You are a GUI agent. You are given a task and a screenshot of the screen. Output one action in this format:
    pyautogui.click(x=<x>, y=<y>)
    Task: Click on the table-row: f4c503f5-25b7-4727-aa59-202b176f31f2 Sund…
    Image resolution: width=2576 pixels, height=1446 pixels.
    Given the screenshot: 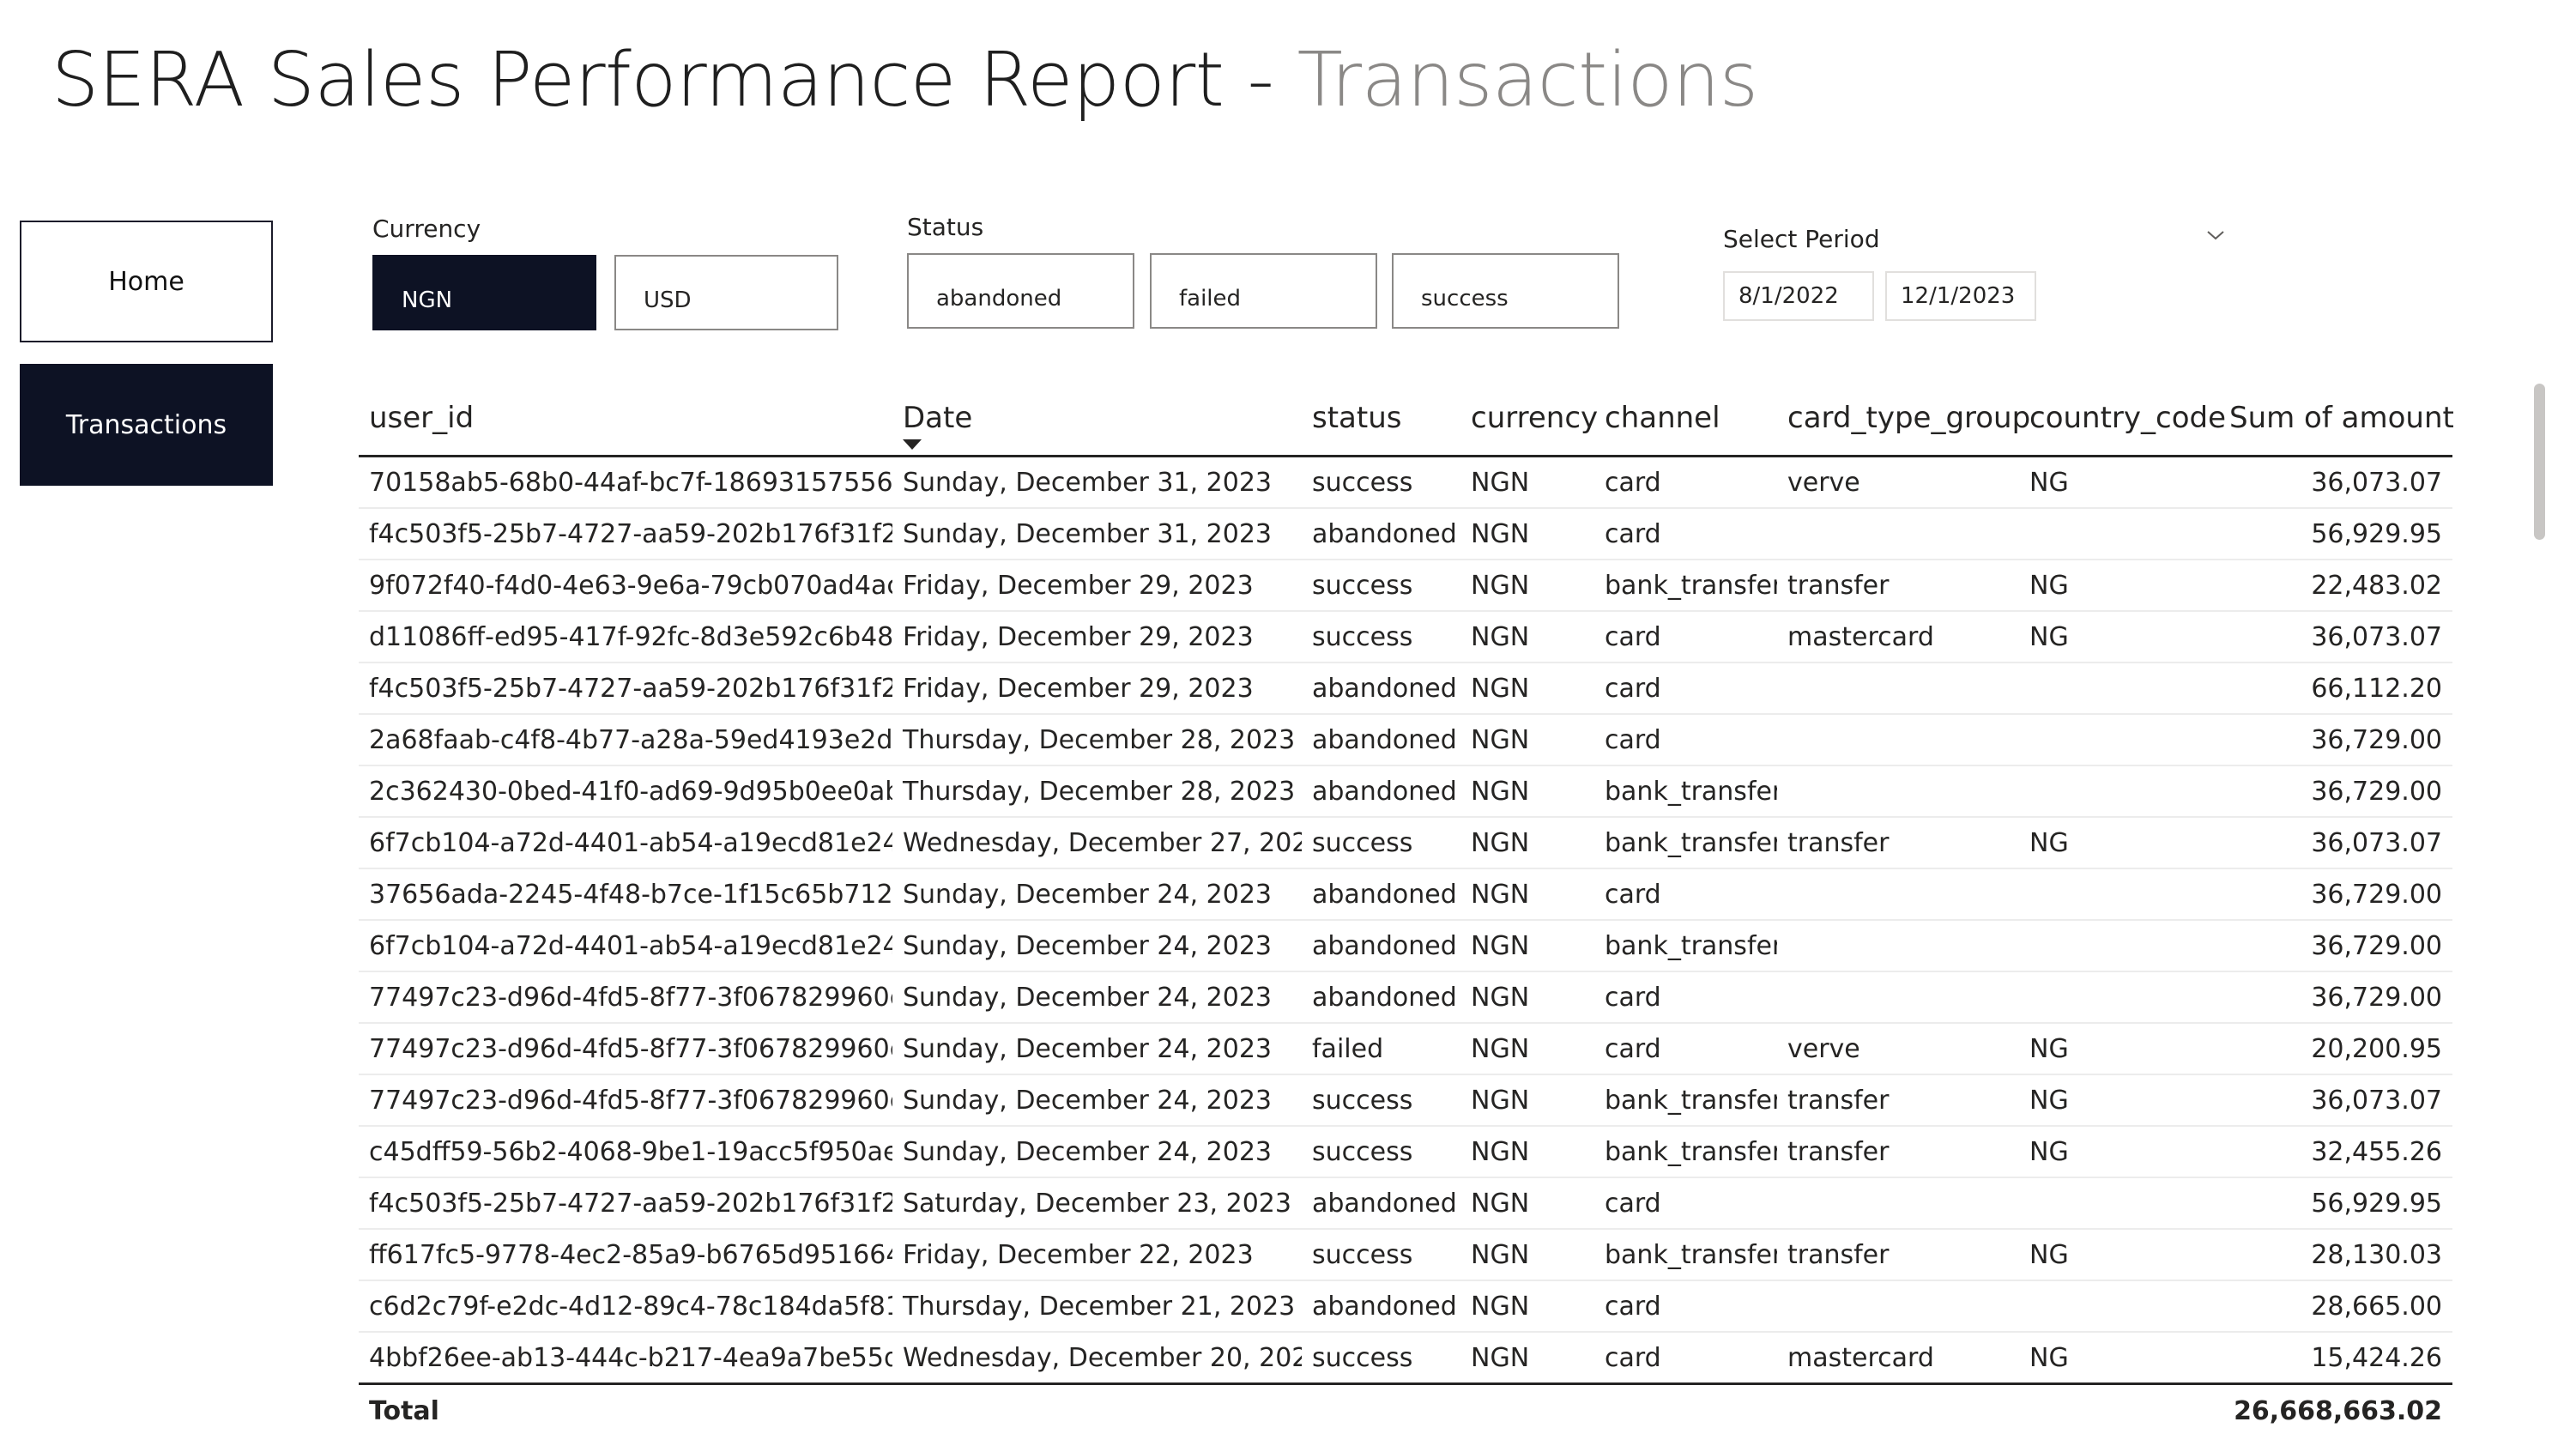 What is the action you would take?
    pyautogui.click(x=1405, y=534)
    